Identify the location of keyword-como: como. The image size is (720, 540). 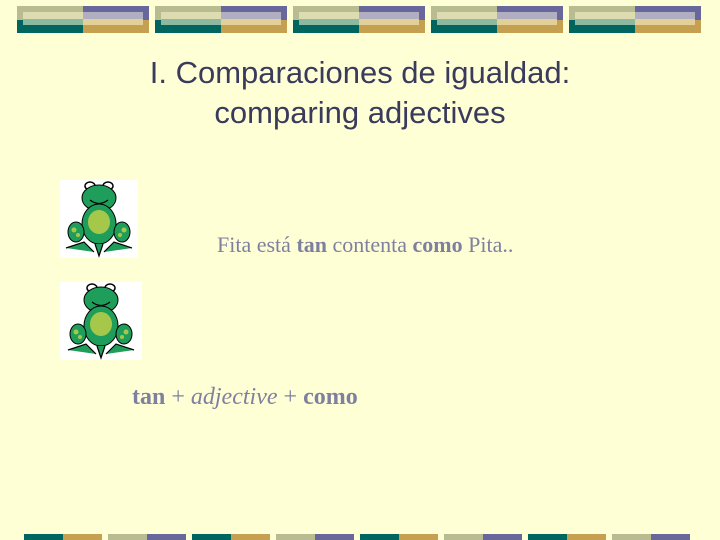
(437, 244).